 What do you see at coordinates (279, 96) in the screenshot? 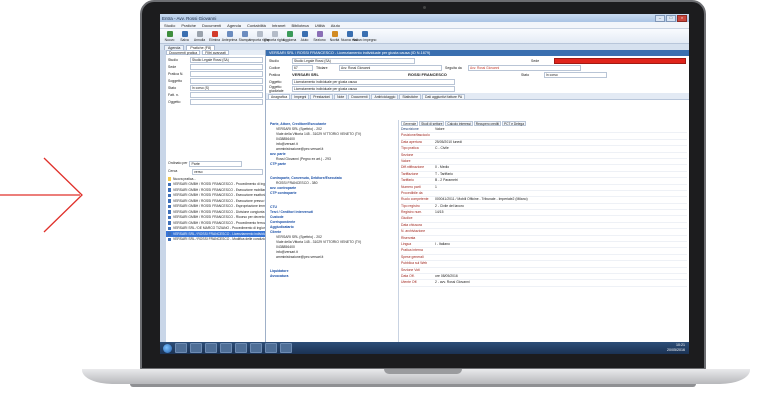
I see `subtab: Anagrafica` at bounding box center [279, 96].